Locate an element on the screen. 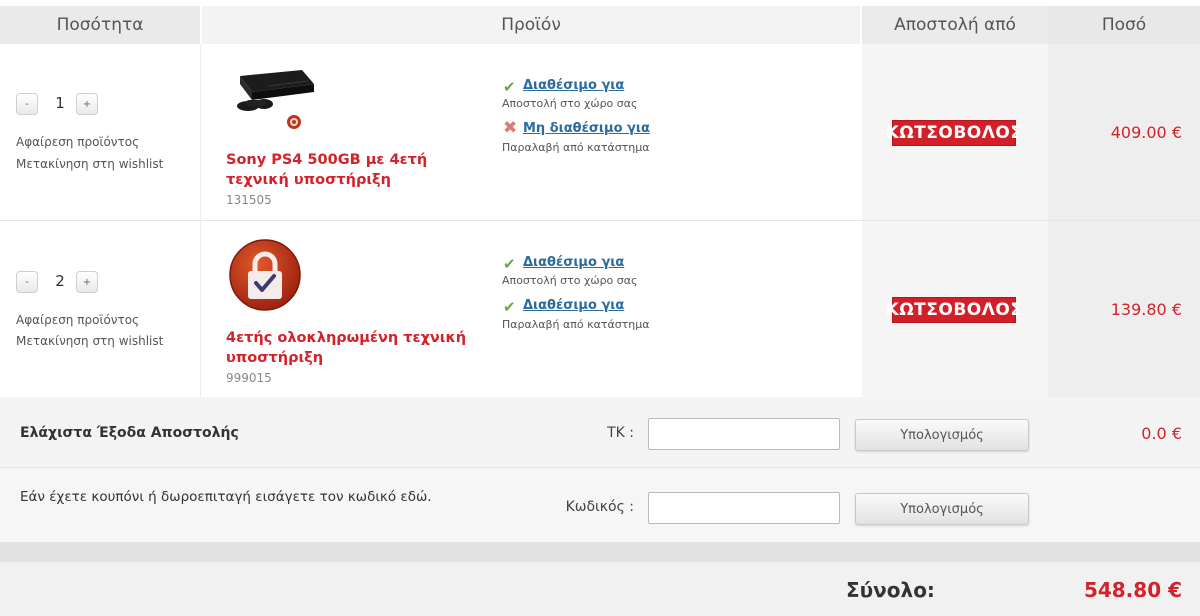 Image resolution: width=1200 pixels, height=616 pixels. item-price: 409.00 € is located at coordinates (1146, 132).